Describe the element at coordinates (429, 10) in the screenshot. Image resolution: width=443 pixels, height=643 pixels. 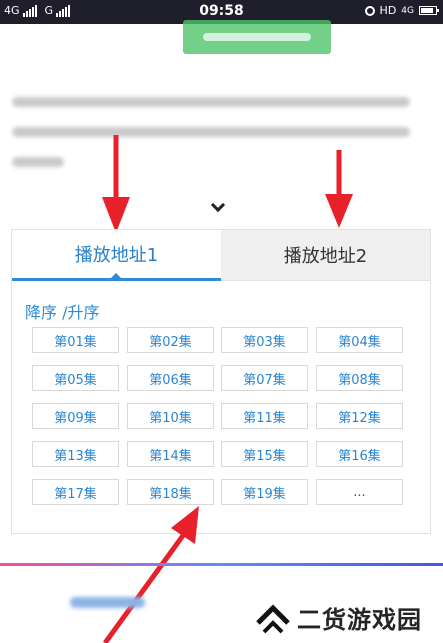
I see `battery-icon` at that location.